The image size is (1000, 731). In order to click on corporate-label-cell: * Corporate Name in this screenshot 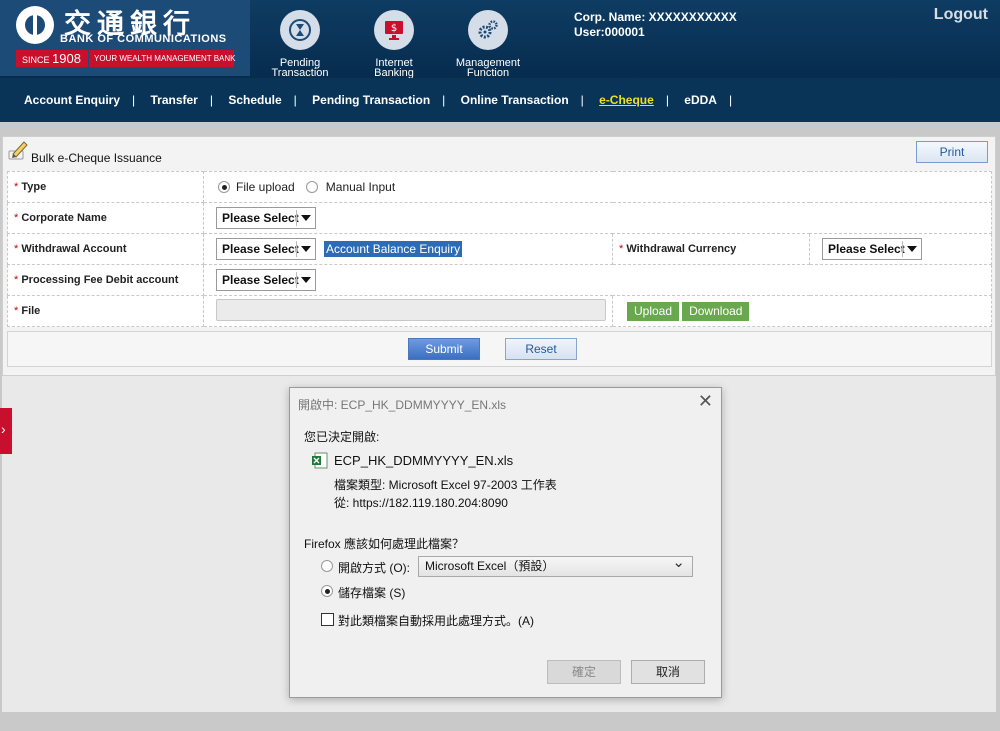, I will do `click(105, 218)`.